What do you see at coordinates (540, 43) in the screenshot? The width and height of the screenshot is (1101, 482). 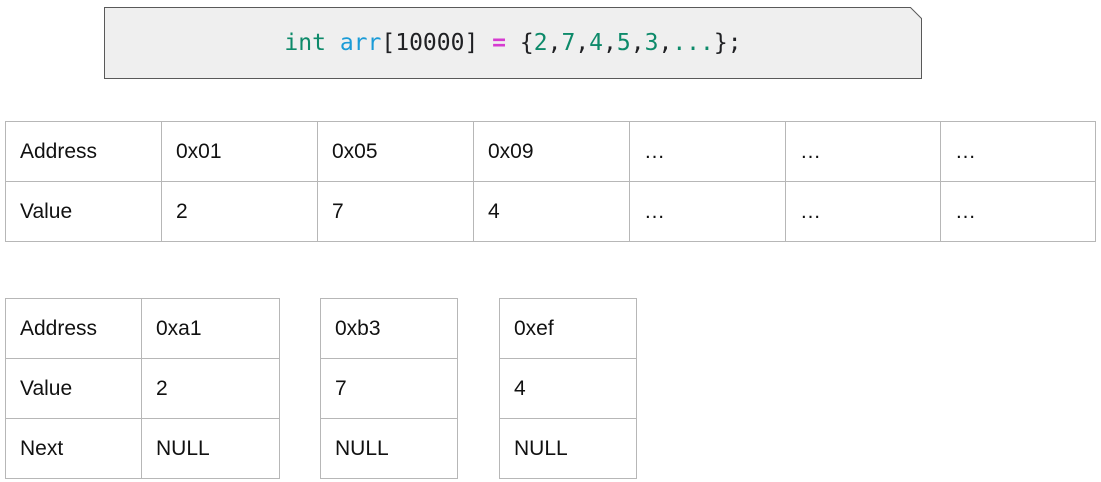 I see `code-number: 2` at bounding box center [540, 43].